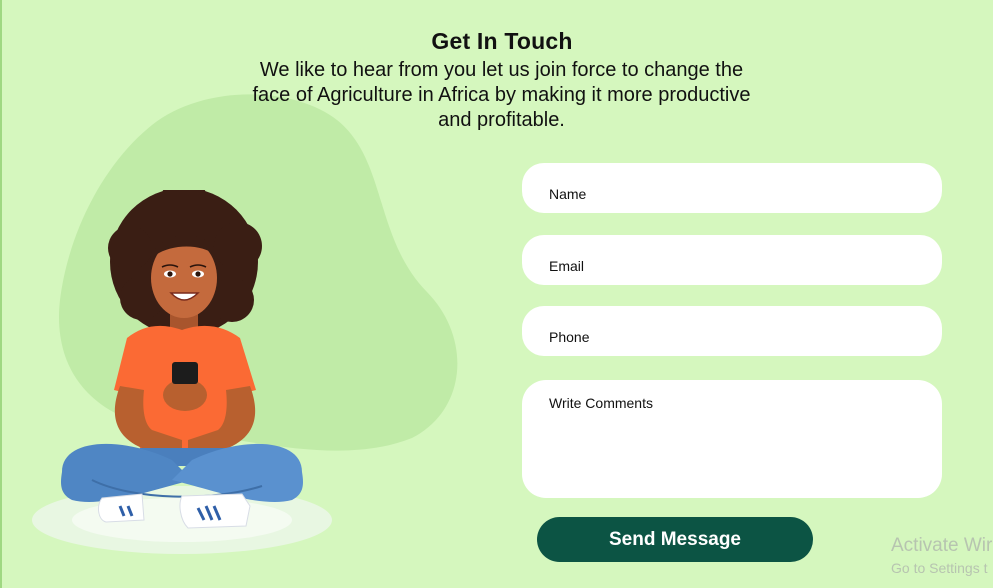  Describe the element at coordinates (942, 545) in the screenshot. I see `activate-windows-line1: Activate Wir` at that location.